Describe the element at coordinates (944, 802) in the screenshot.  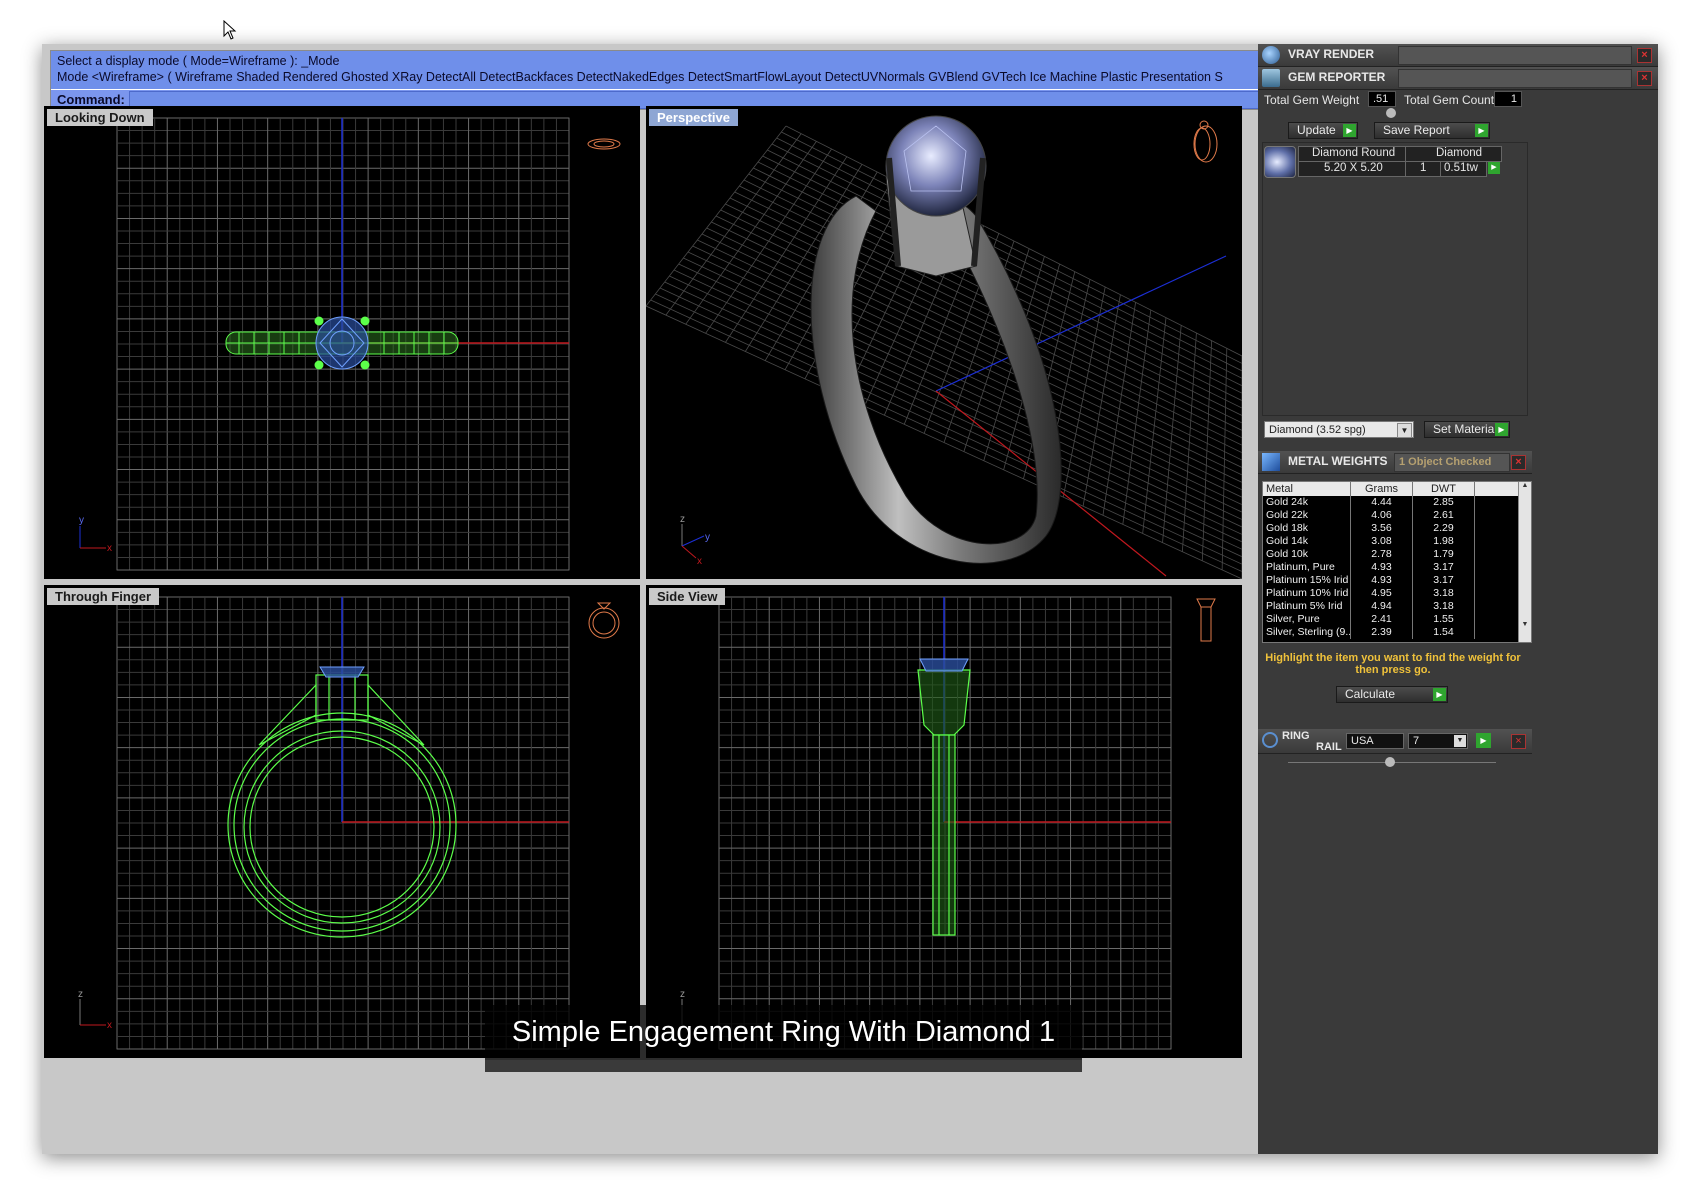
I see `ring-wireframe-side` at that location.